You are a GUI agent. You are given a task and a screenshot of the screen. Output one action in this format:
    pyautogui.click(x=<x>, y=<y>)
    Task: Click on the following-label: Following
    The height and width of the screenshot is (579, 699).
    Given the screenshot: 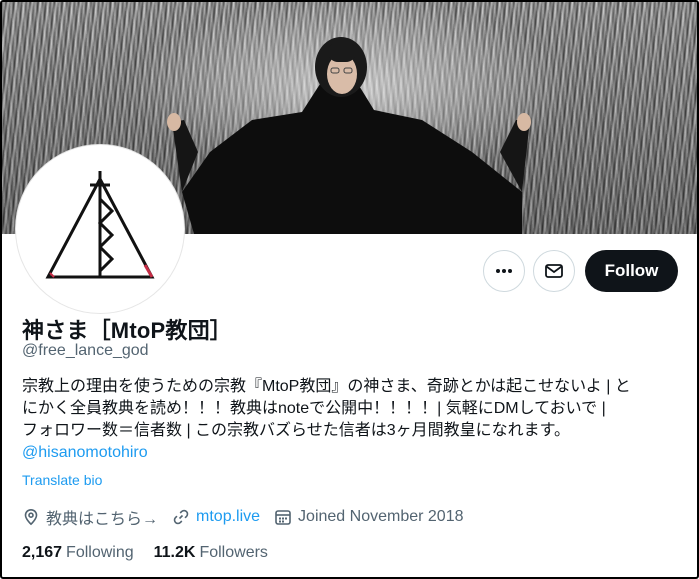 What is the action you would take?
    pyautogui.click(x=100, y=552)
    